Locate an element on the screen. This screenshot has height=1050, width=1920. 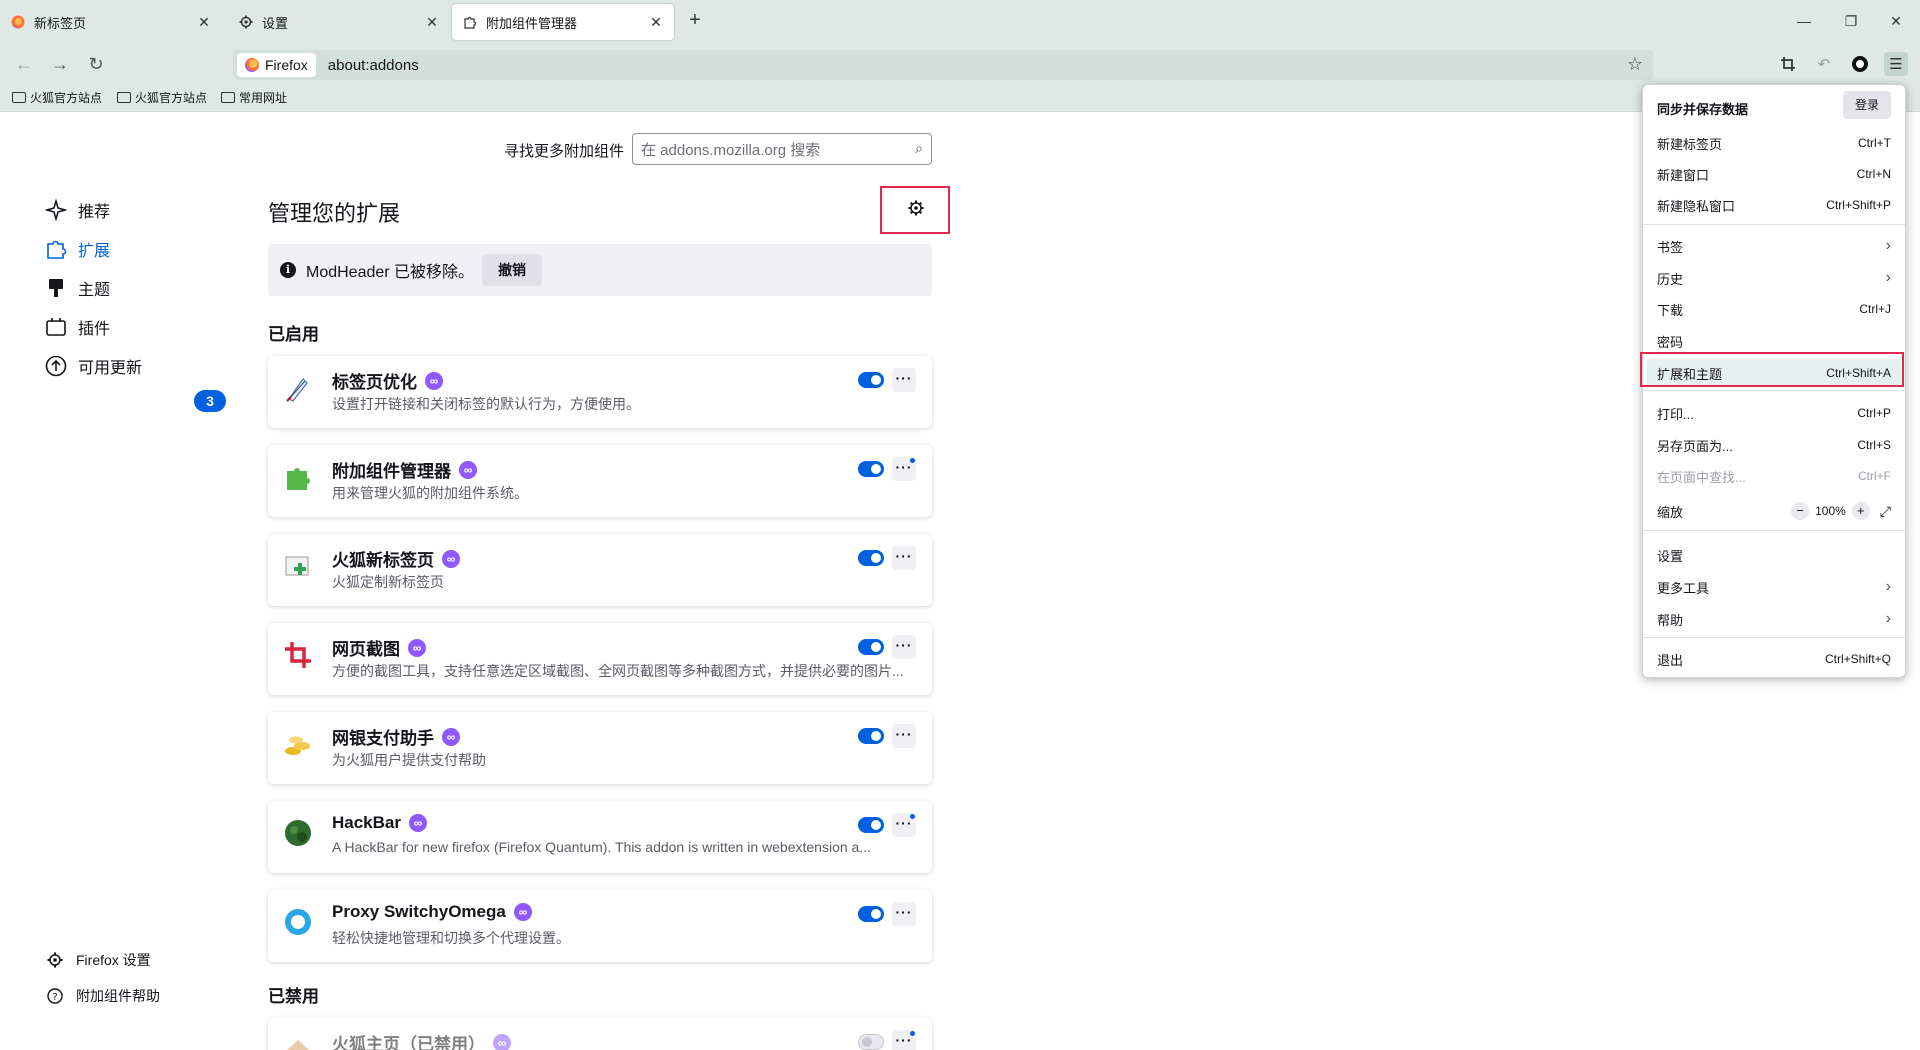
extension-card: Proxy SwitchyOmega ∞ 轻松快捷地管理和切换多个代理设置。 ··· is located at coordinates (600, 926).